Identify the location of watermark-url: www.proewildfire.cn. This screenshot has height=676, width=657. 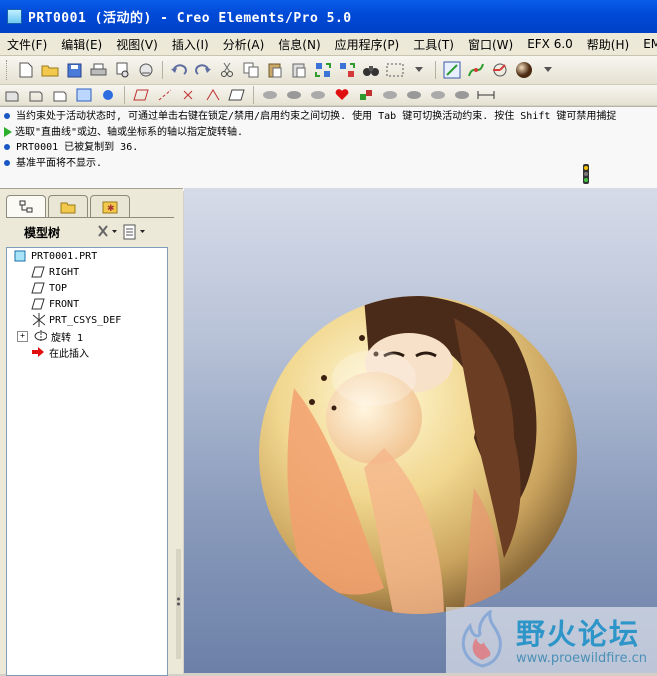
(581, 658).